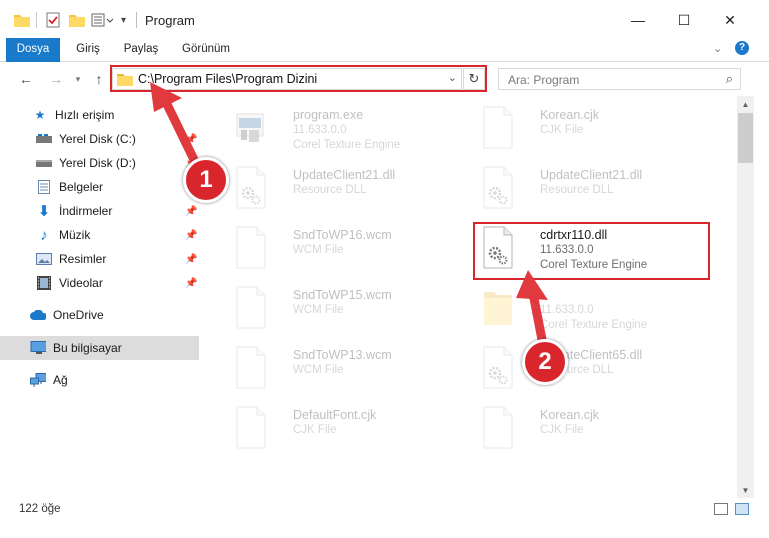 The image size is (769, 538). What do you see at coordinates (206, 180) in the screenshot?
I see `callout-badge-1: 1` at bounding box center [206, 180].